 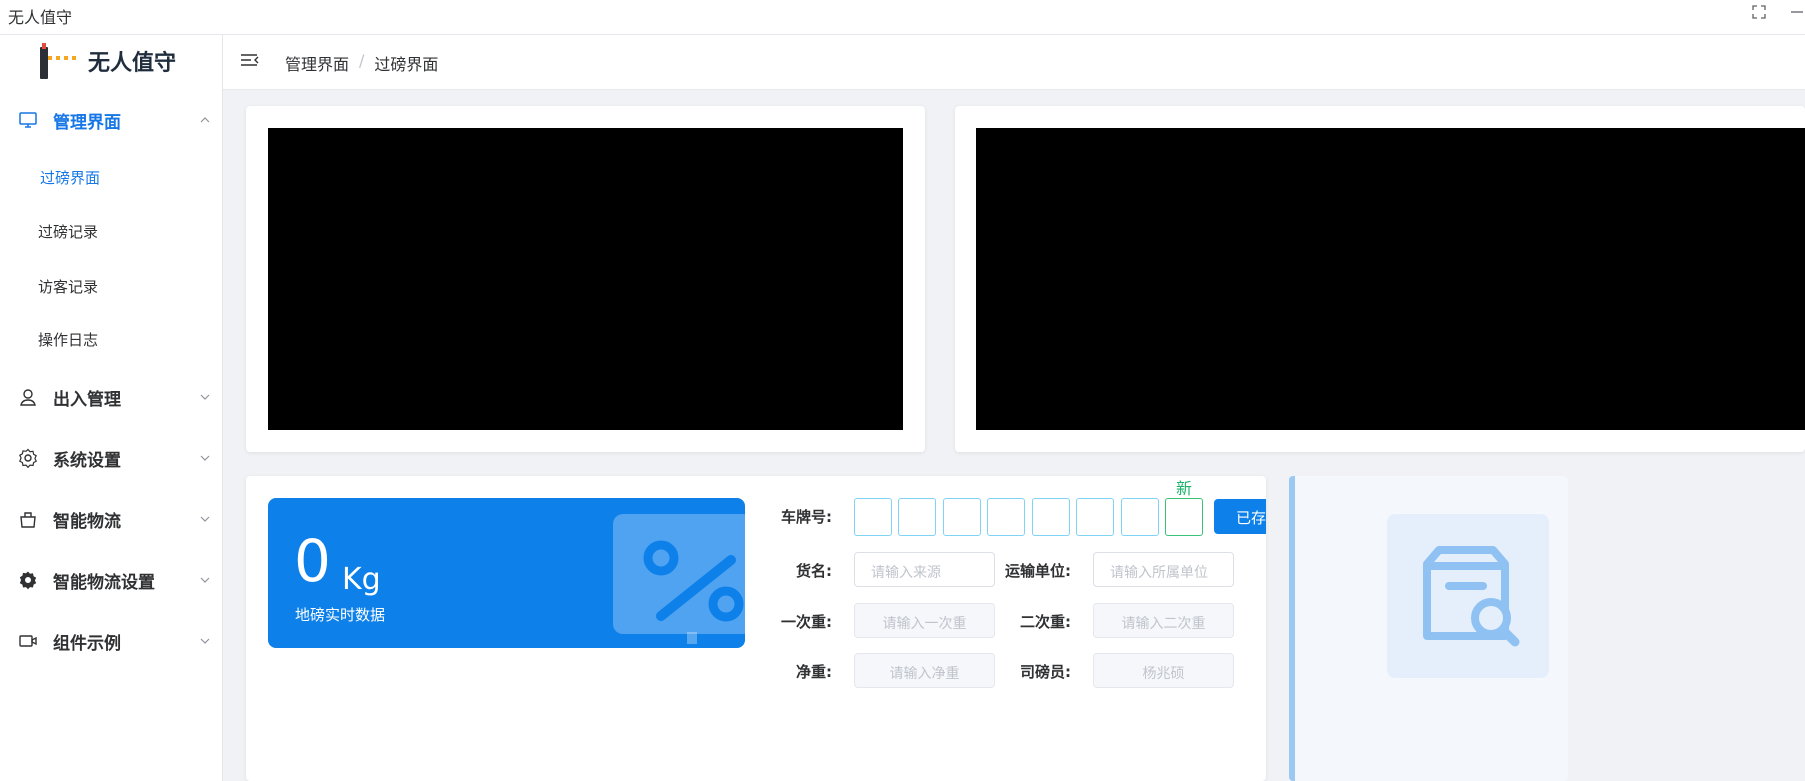 What do you see at coordinates (361, 579) in the screenshot?
I see `weight-unit: Kg` at bounding box center [361, 579].